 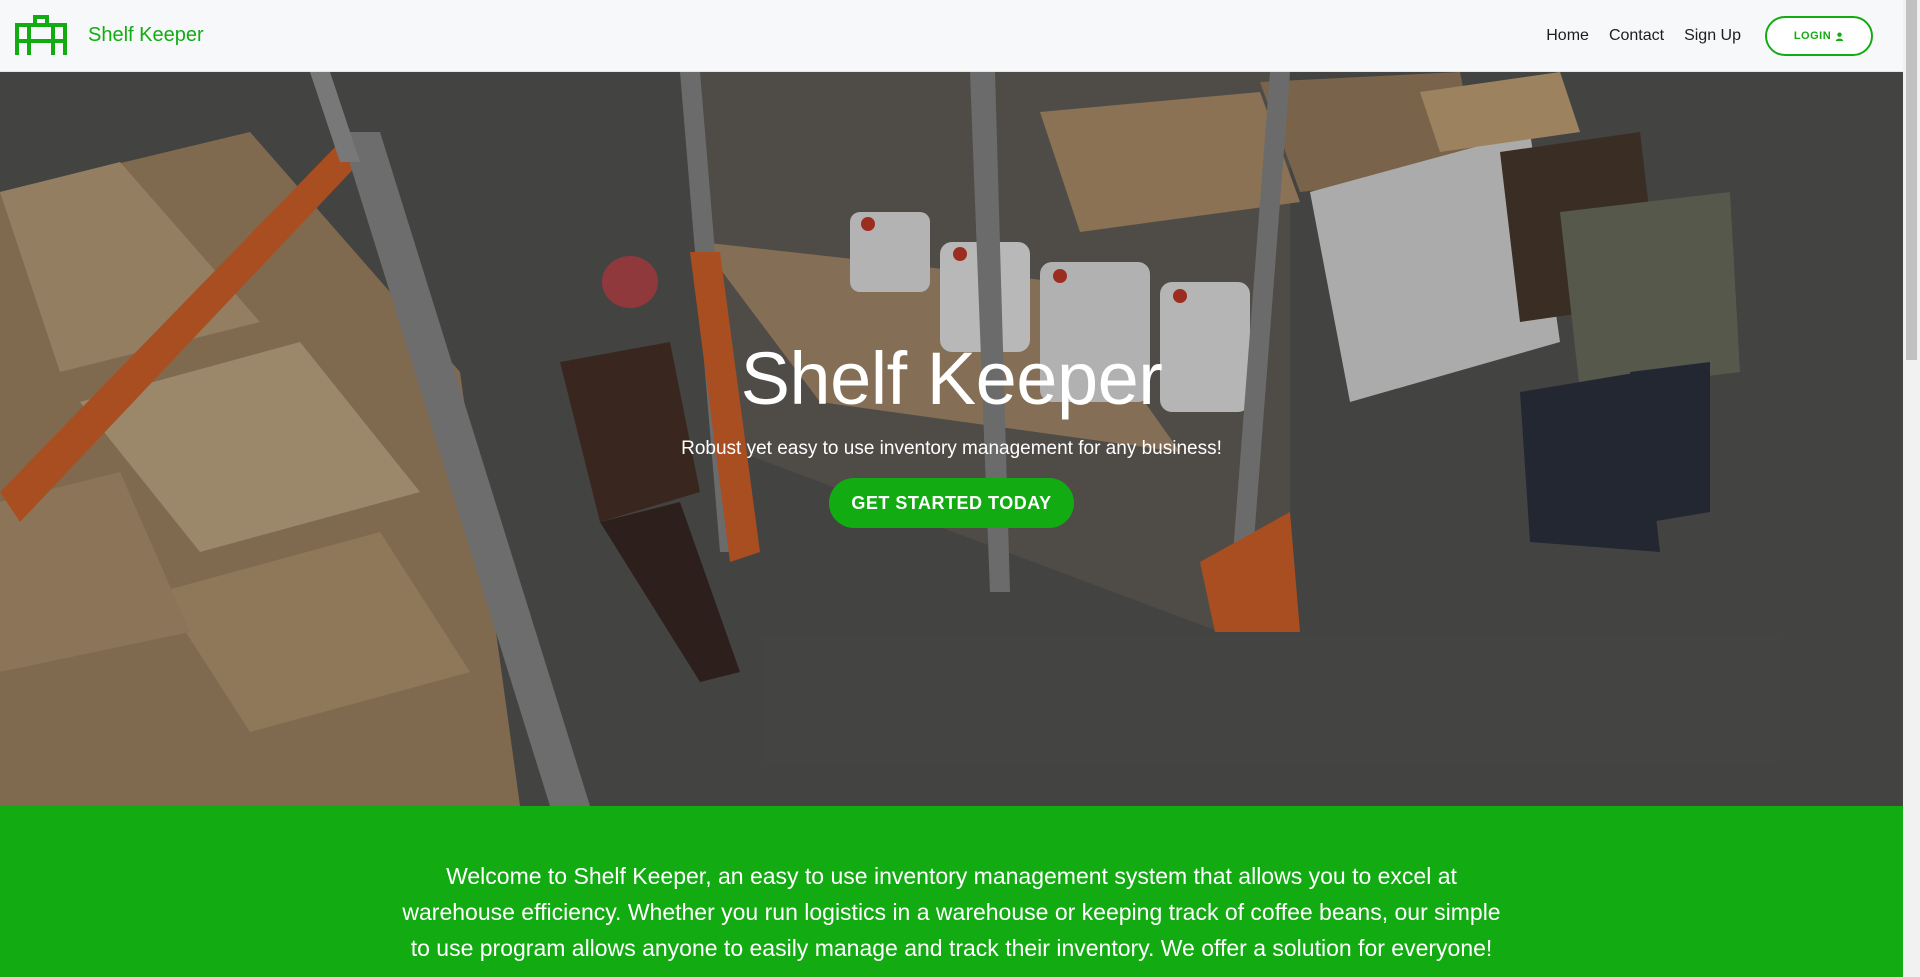 What do you see at coordinates (1567, 36) in the screenshot?
I see `nav-home-link: Home` at bounding box center [1567, 36].